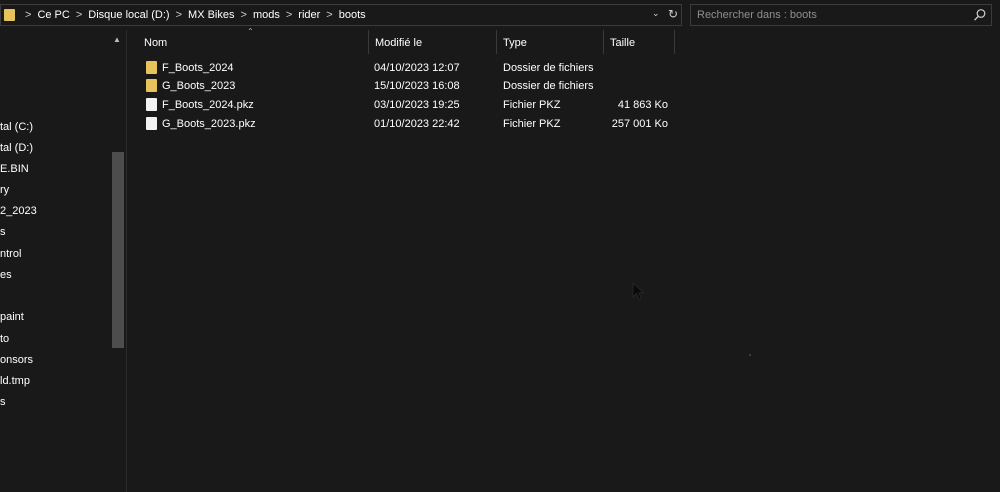  I want to click on search-box, so click(841, 15).